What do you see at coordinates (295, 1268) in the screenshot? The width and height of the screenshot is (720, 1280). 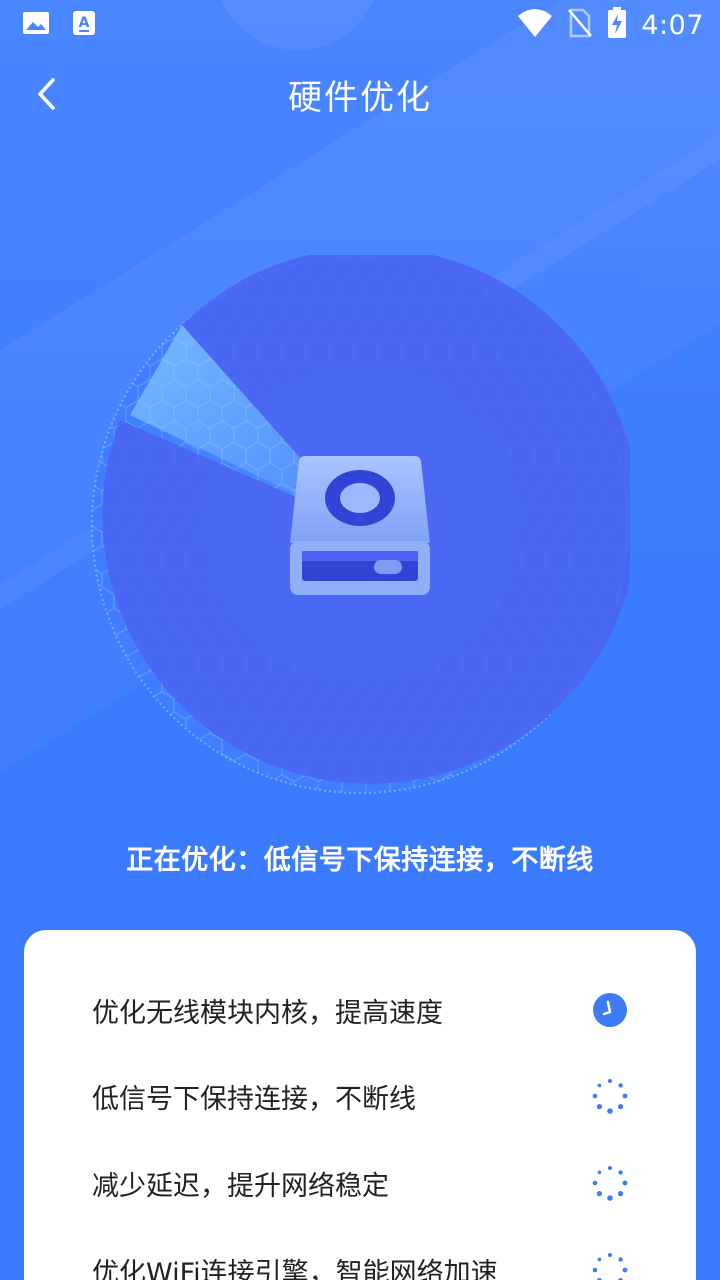 I see `task-label: 优化WiFi连接引擎，智能网络加速` at bounding box center [295, 1268].